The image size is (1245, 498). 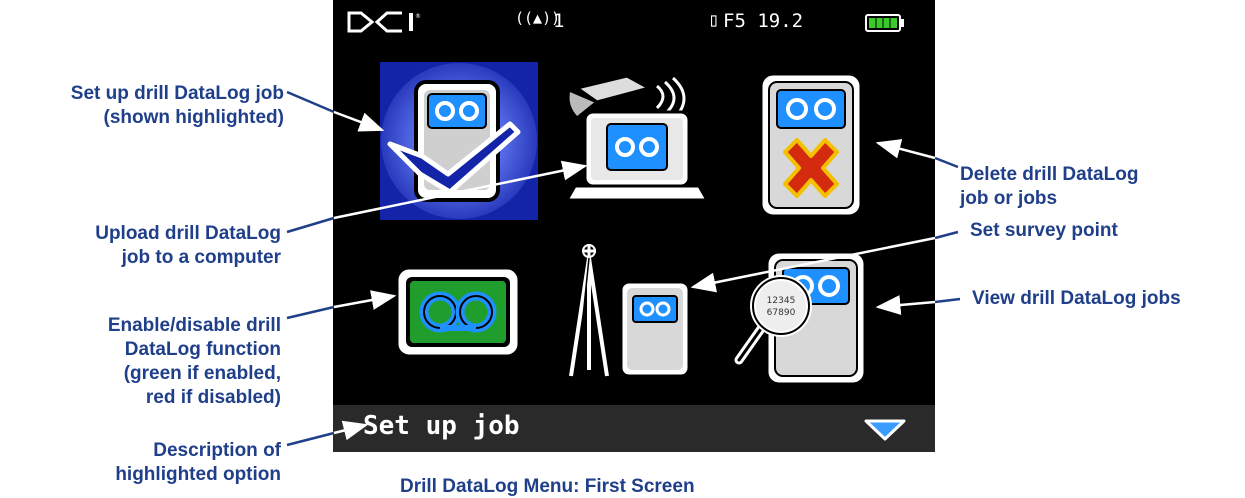 What do you see at coordinates (335, 111) in the screenshot?
I see `arrow-set-up-job` at bounding box center [335, 111].